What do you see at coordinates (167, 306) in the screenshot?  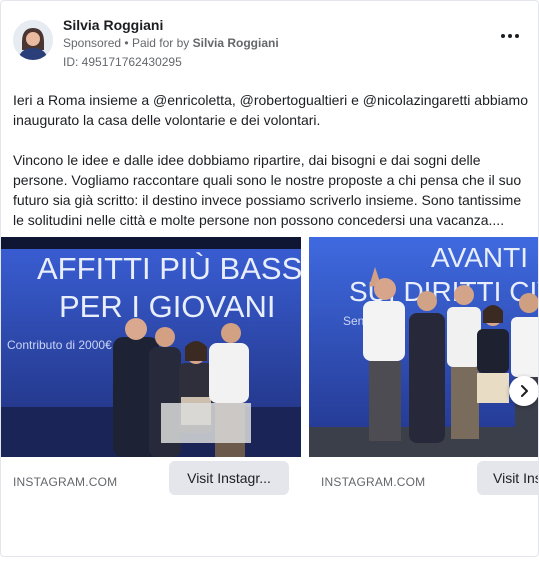 I see `banner-1-line-2: PER I GIOVANI` at bounding box center [167, 306].